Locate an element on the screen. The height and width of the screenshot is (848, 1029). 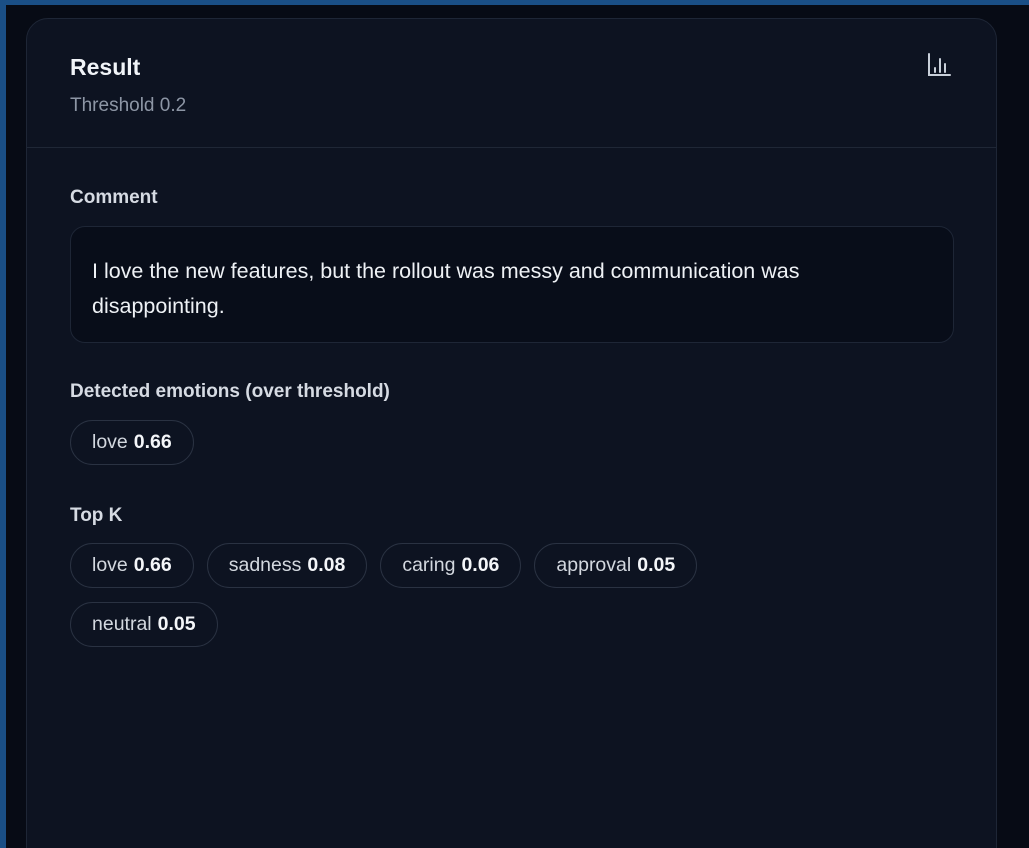
top-k-label: Top K is located at coordinates (96, 515).